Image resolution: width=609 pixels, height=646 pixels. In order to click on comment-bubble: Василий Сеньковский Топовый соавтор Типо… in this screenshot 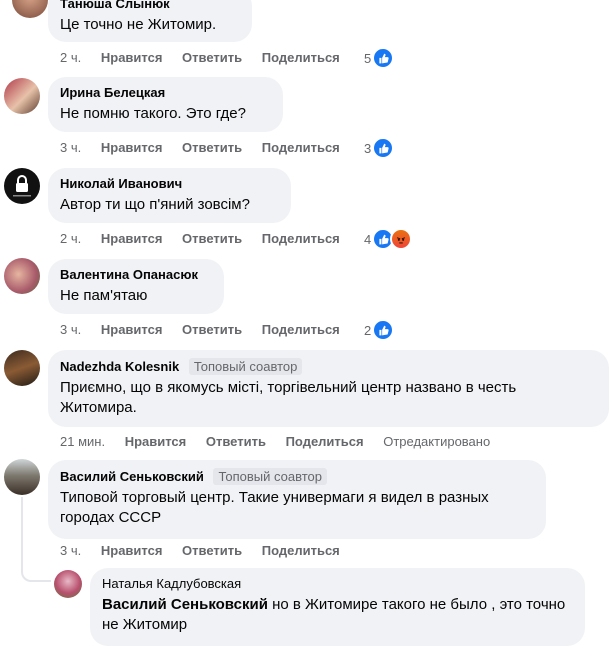, I will do `click(297, 499)`.